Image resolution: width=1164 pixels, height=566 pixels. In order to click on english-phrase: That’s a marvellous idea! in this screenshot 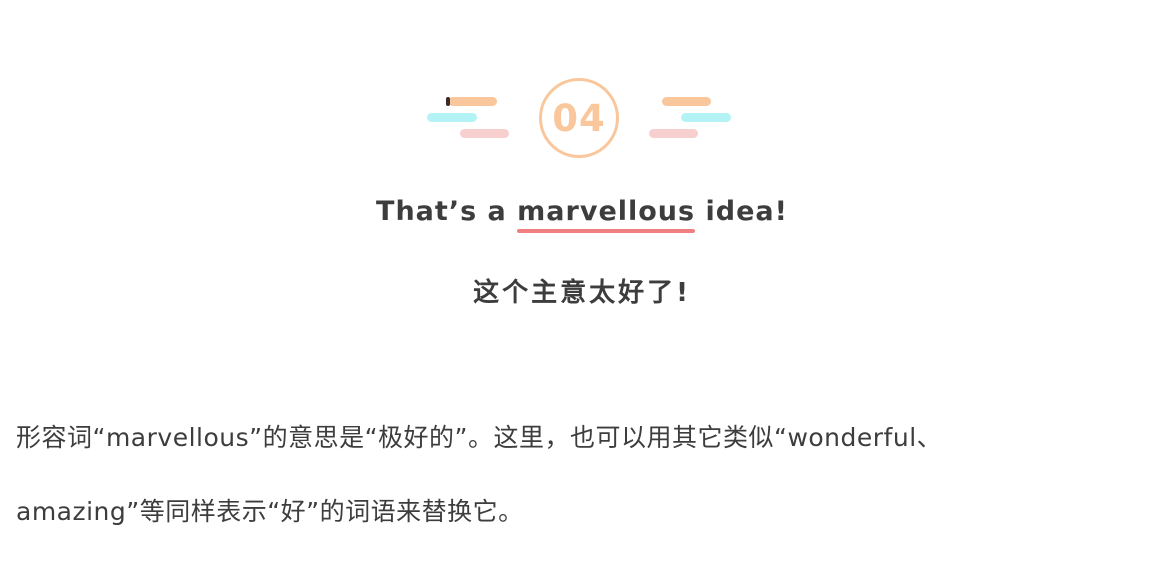, I will do `click(582, 214)`.